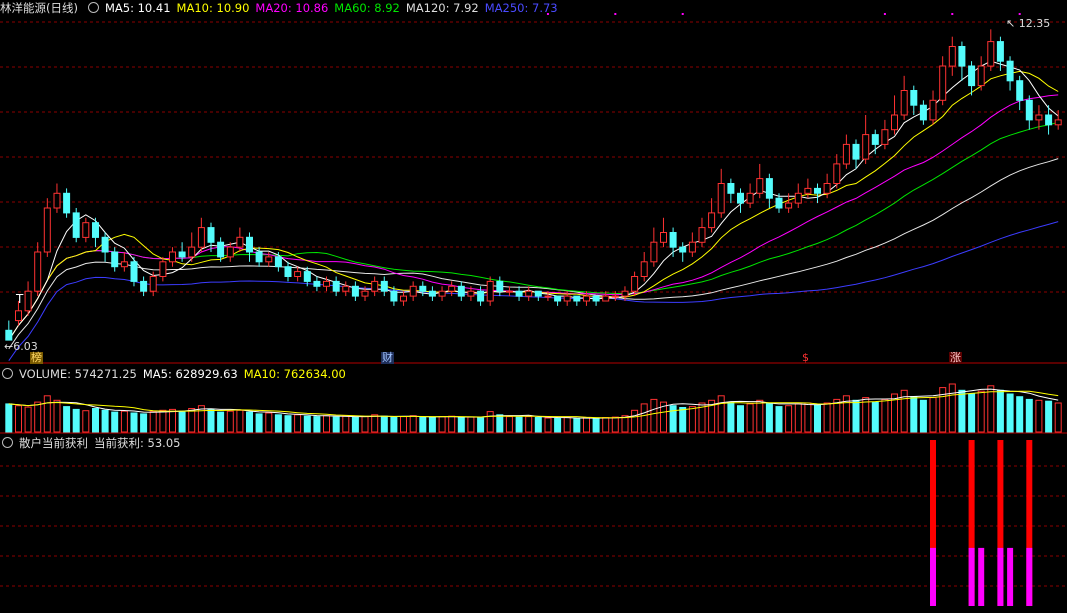  What do you see at coordinates (39, 8) in the screenshot?
I see `stock-title: 林洋能源(日线)` at bounding box center [39, 8].